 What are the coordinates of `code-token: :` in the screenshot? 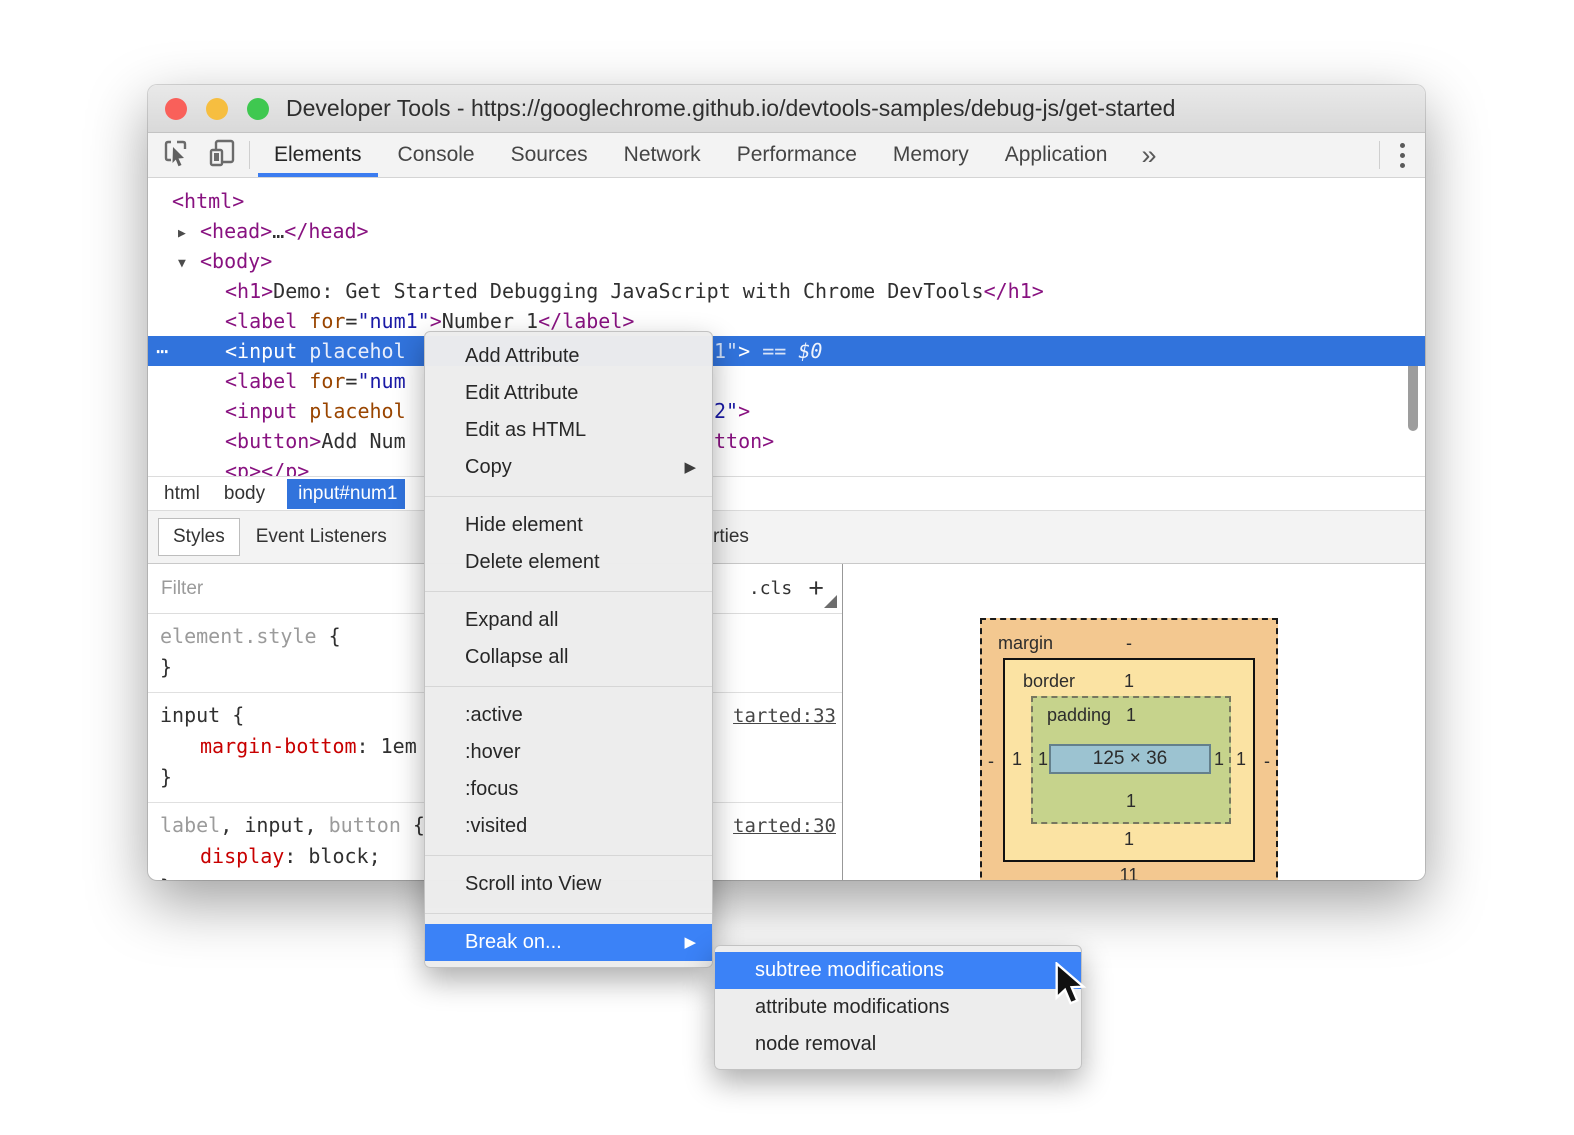 It's located at (368, 746).